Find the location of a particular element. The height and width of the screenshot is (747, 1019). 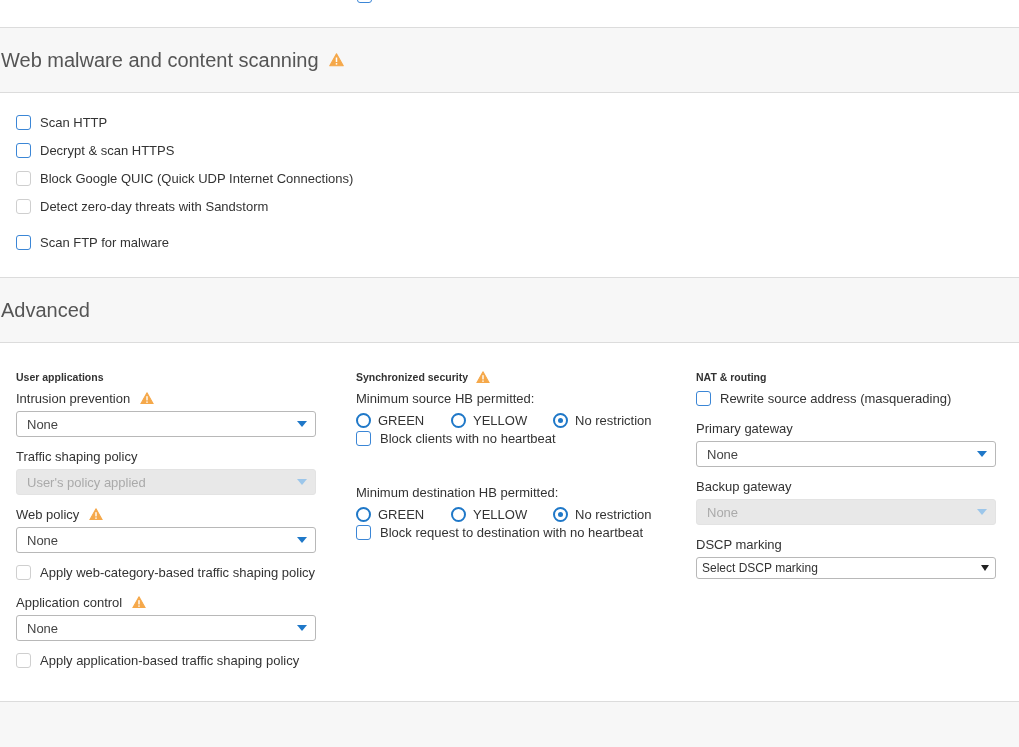

checkbox-label: Apply application-based traffic shaping policy is located at coordinates (170, 660).